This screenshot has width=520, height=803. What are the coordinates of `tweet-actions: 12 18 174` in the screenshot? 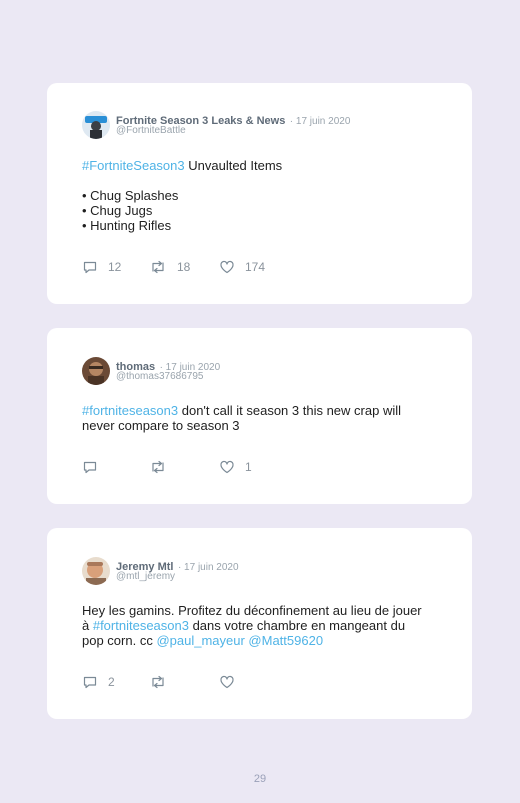 It's located at (207, 267).